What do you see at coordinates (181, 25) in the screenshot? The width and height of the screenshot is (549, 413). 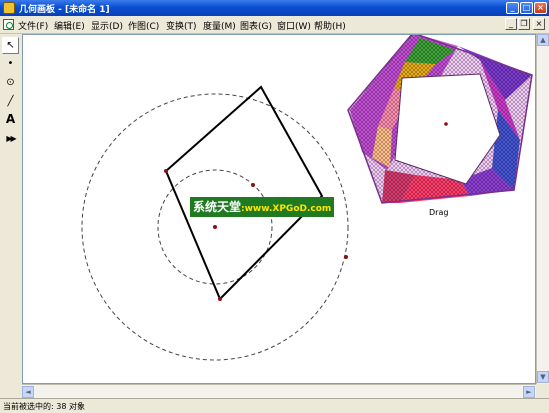 I see `menu-transform: 变换(T)` at bounding box center [181, 25].